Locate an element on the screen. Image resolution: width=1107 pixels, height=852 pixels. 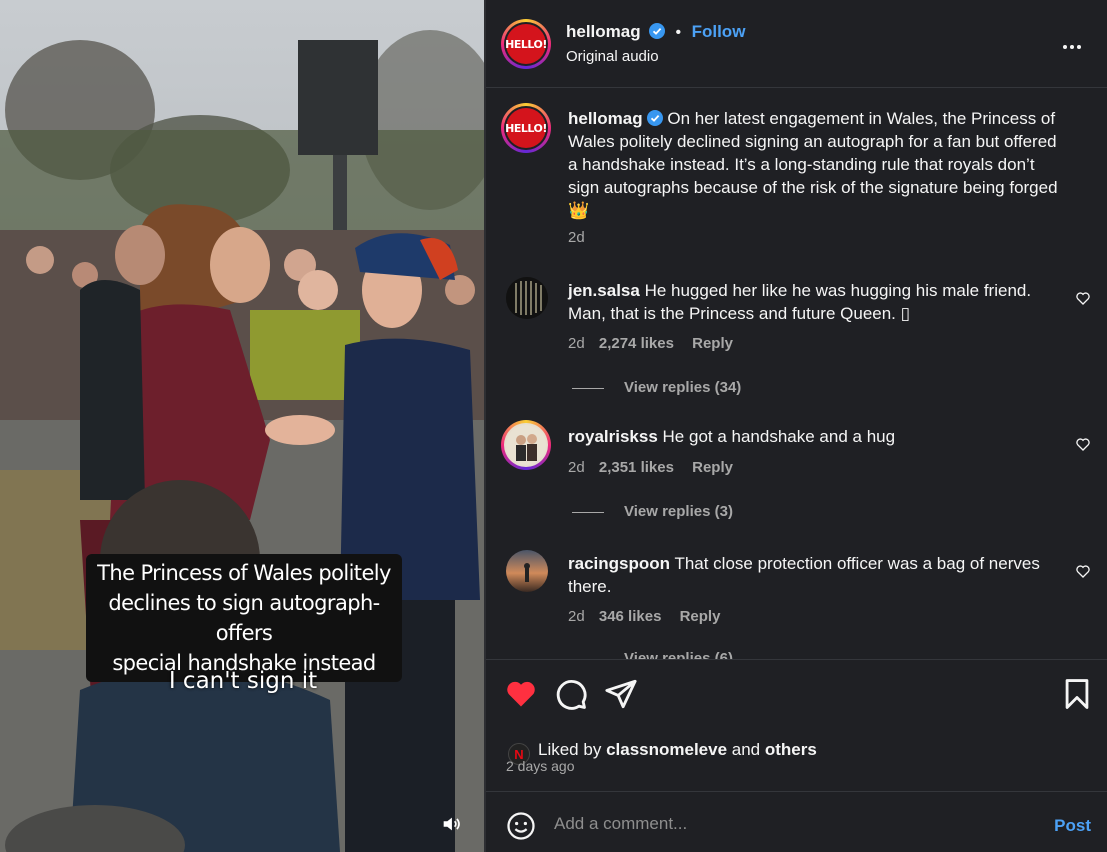
comment-username: royalriskss is located at coordinates (613, 436).